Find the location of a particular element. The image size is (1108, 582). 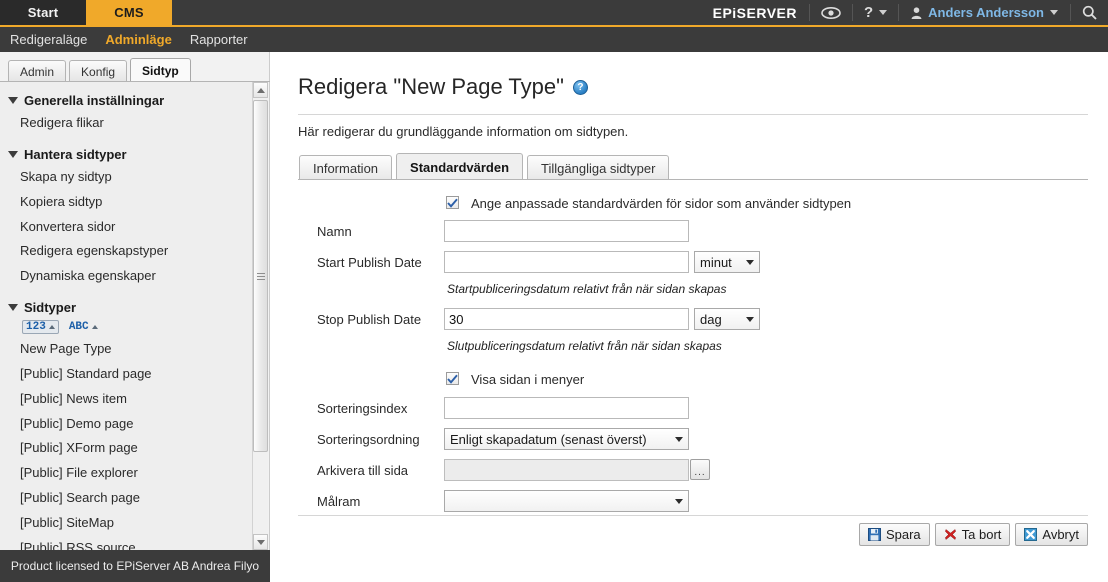

archive-input is located at coordinates (566, 470).